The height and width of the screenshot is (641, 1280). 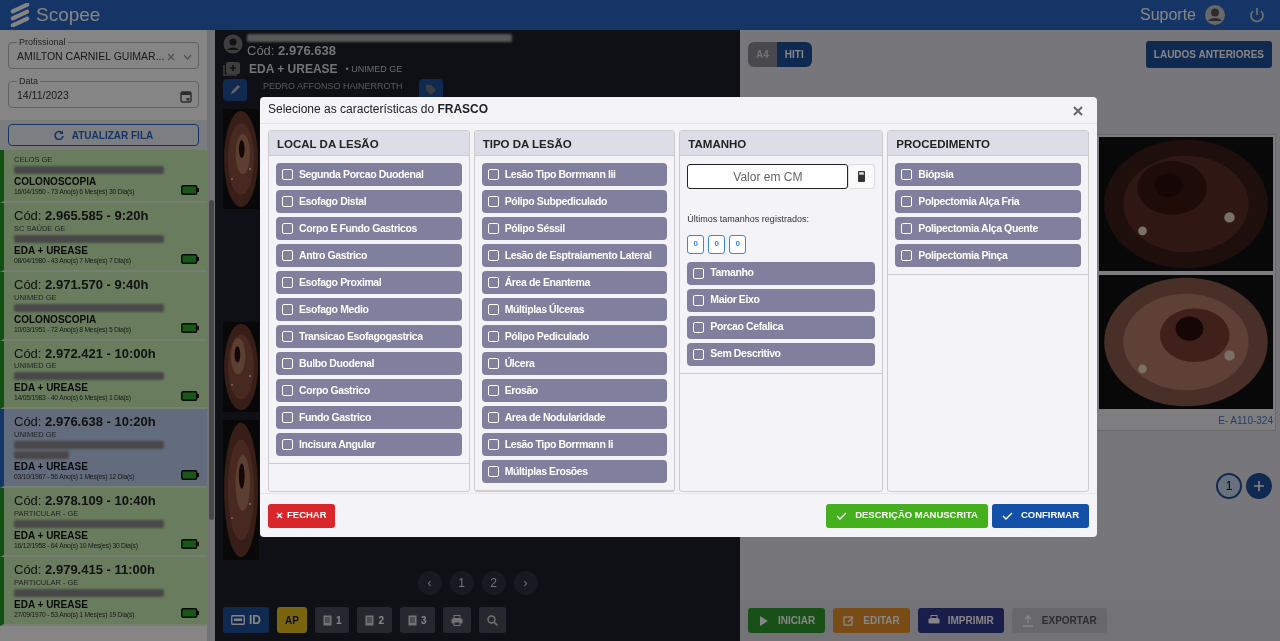 What do you see at coordinates (369, 255) in the screenshot?
I see `option-button: Antro Gastrico` at bounding box center [369, 255].